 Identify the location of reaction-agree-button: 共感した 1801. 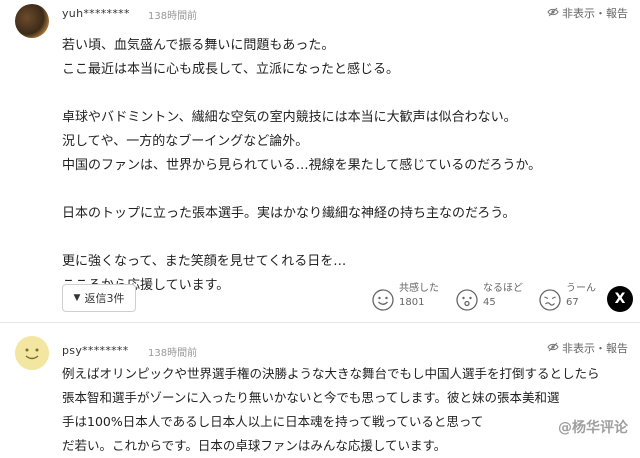
(405, 296).